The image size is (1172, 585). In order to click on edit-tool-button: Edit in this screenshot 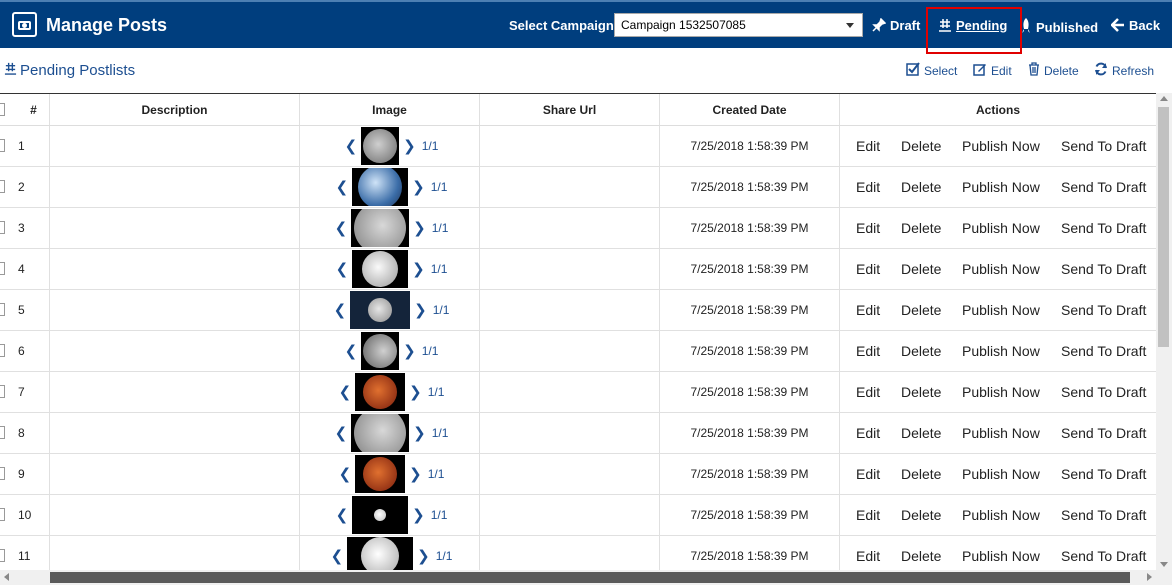, I will do `click(992, 70)`.